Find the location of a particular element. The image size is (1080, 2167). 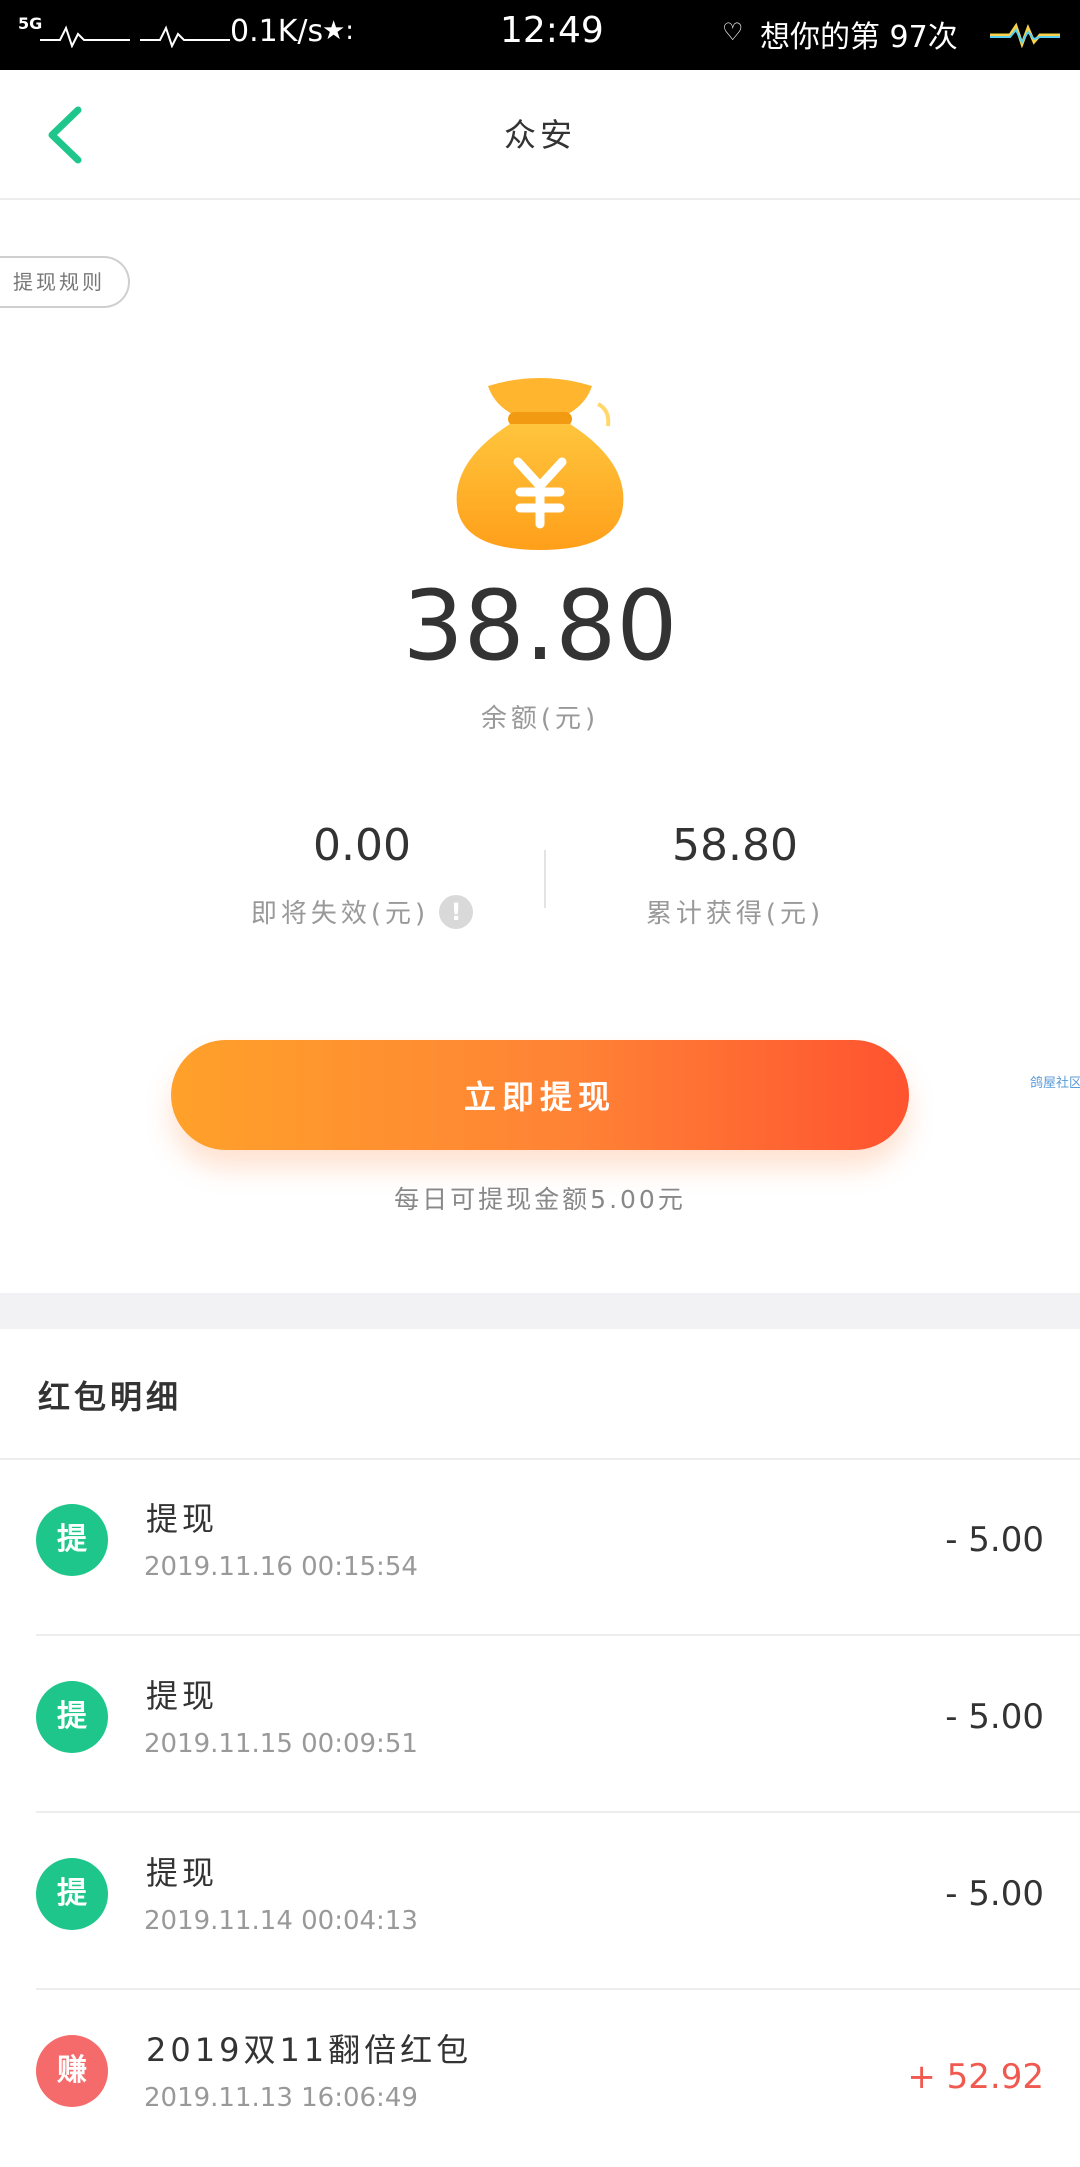

clock-time: 12:49 is located at coordinates (552, 30).